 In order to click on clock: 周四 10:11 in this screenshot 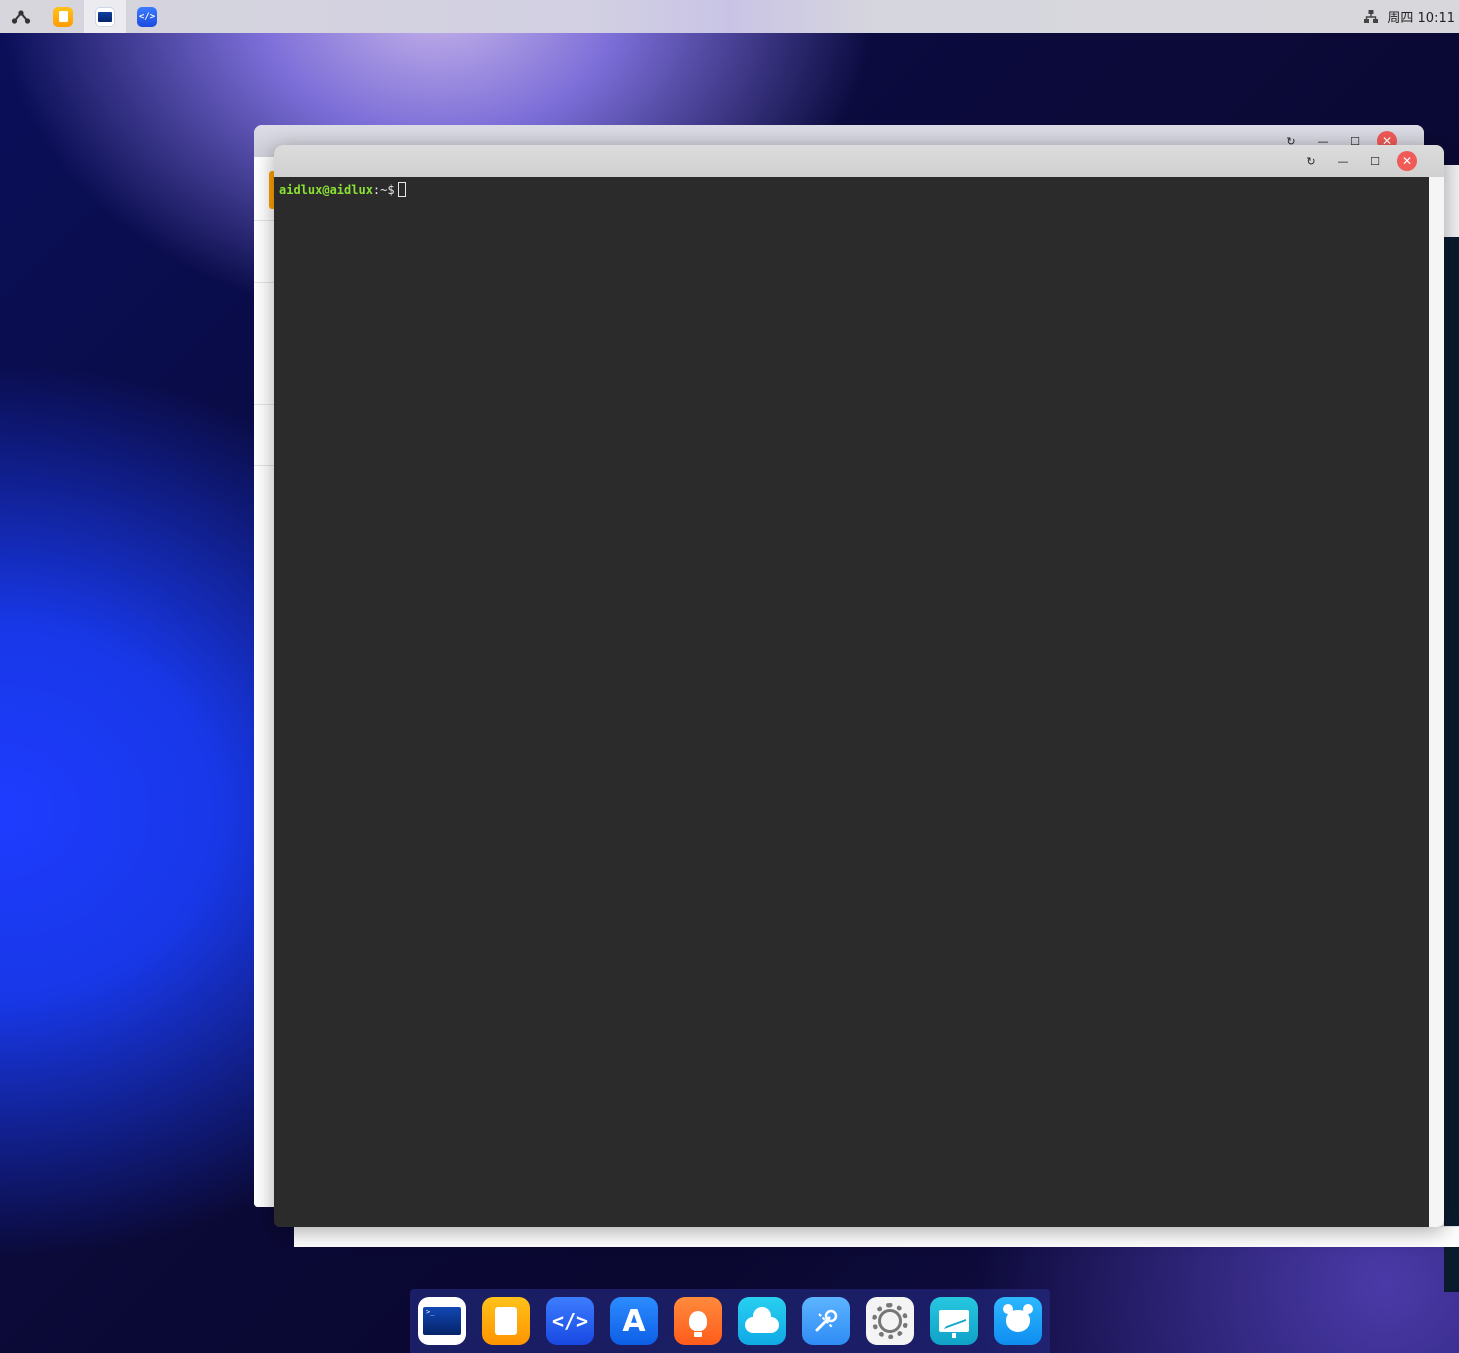, I will do `click(1421, 16)`.